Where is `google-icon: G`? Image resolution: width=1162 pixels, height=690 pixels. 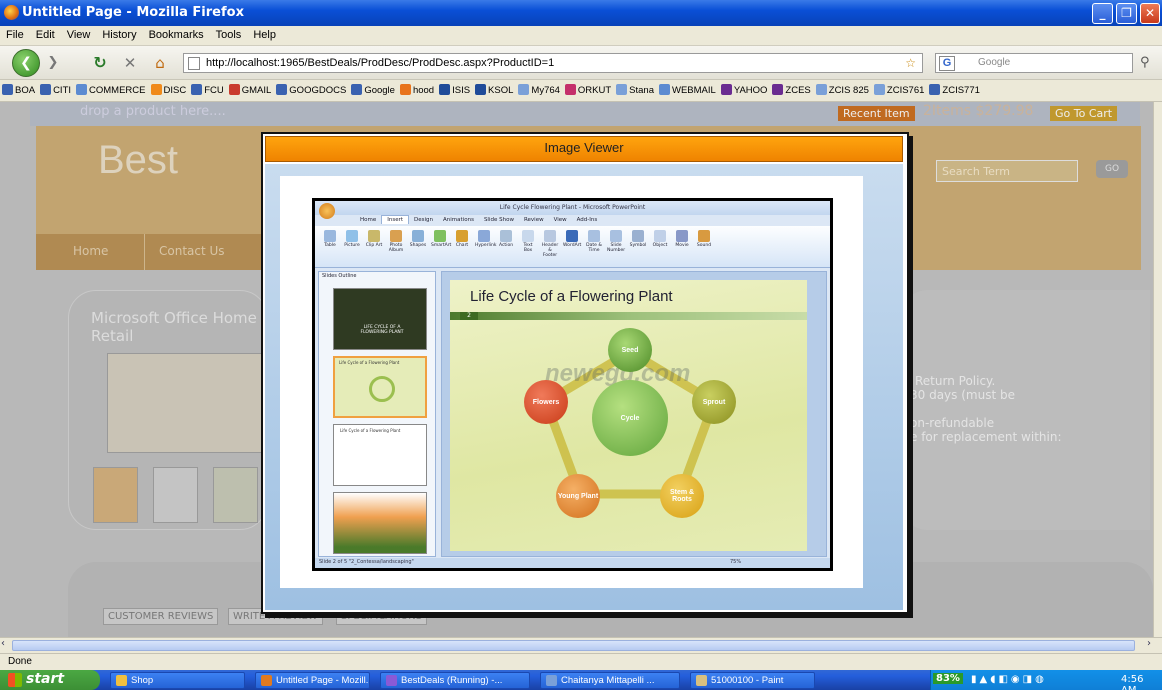 google-icon: G is located at coordinates (947, 63).